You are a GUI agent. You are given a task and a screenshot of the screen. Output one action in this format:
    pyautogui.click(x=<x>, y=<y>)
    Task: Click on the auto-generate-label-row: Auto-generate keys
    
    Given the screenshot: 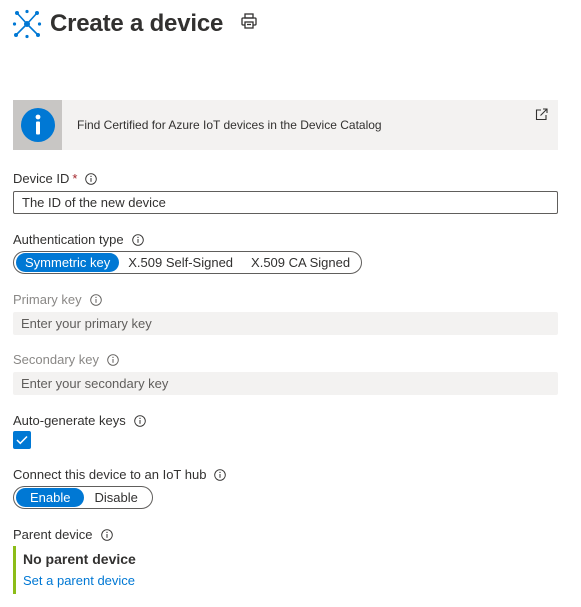 What is the action you would take?
    pyautogui.click(x=79, y=420)
    